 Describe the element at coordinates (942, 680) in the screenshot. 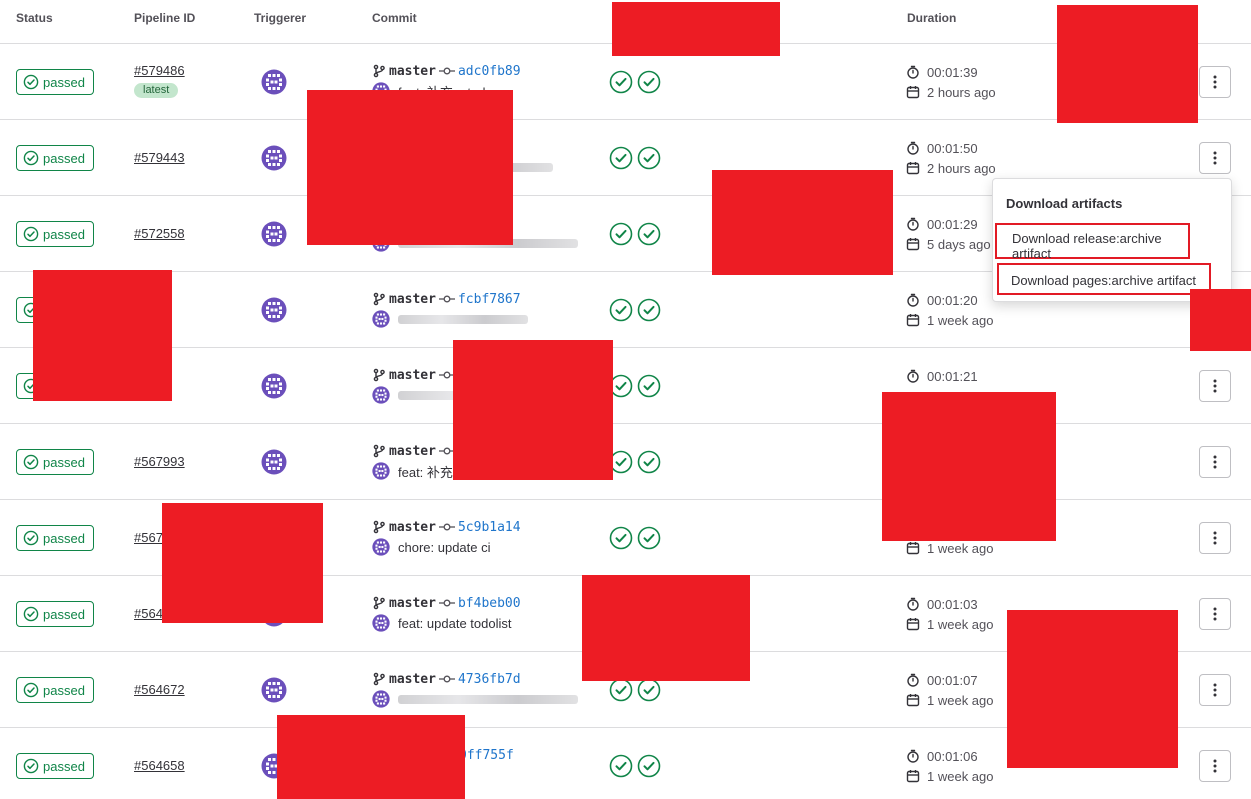

I see `duration: 00:01:07` at that location.